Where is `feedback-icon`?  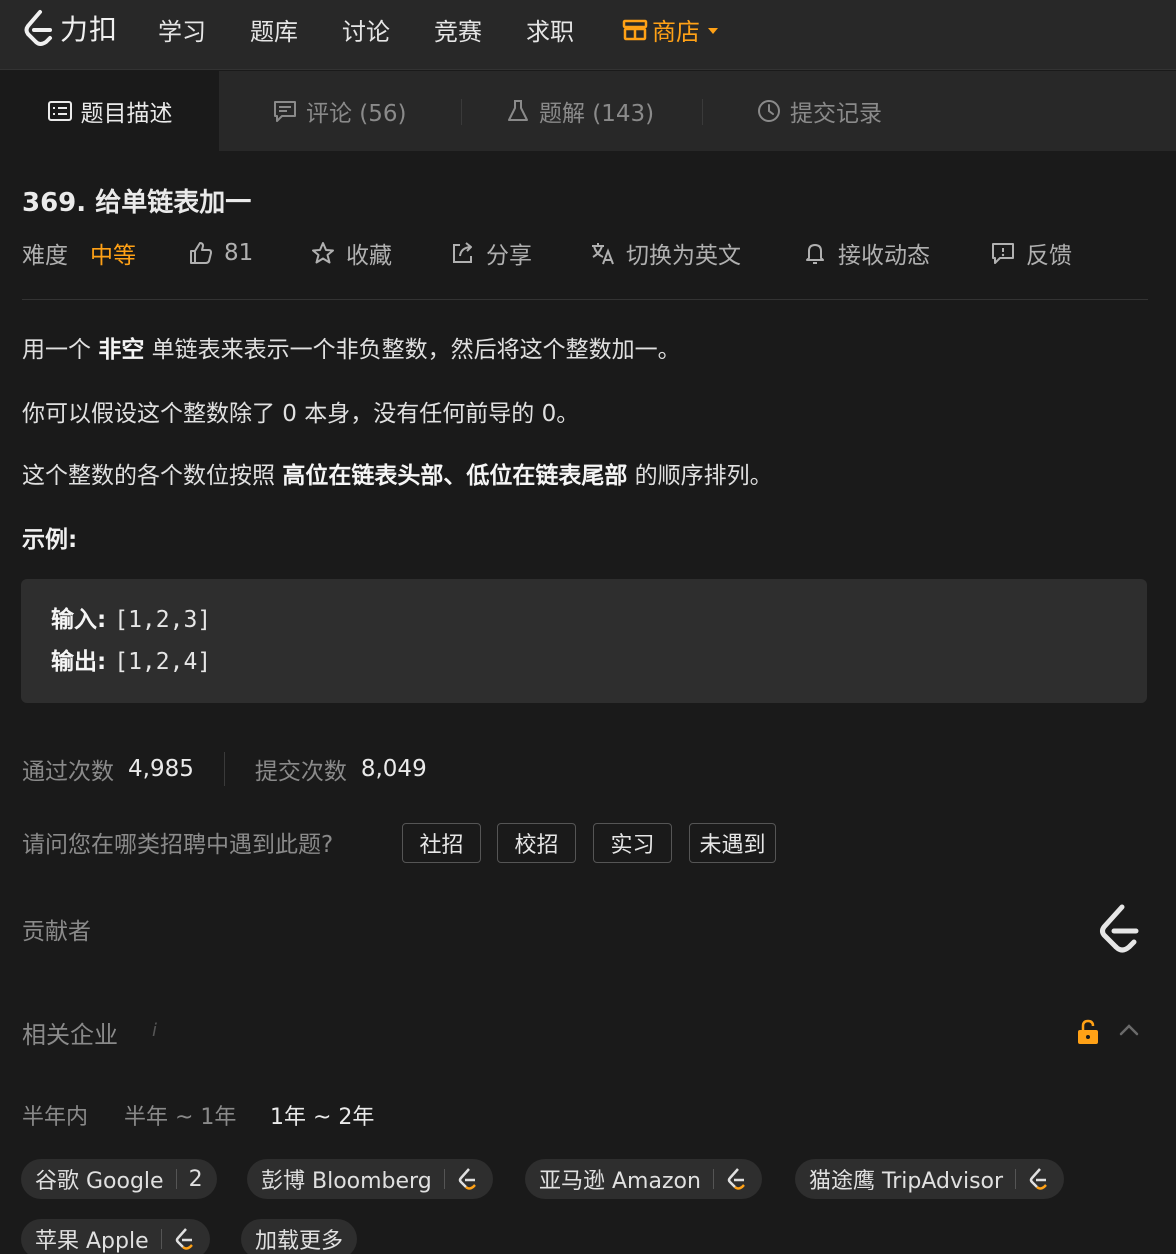 feedback-icon is located at coordinates (1003, 253).